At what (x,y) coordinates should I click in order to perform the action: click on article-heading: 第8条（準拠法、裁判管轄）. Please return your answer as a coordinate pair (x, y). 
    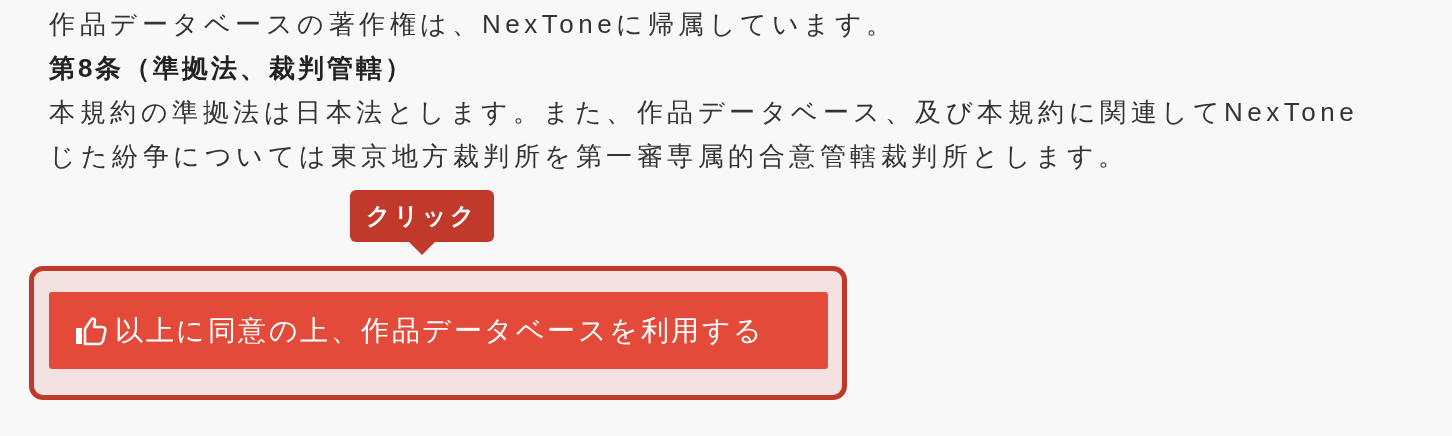
    Looking at the image, I should click on (232, 68).